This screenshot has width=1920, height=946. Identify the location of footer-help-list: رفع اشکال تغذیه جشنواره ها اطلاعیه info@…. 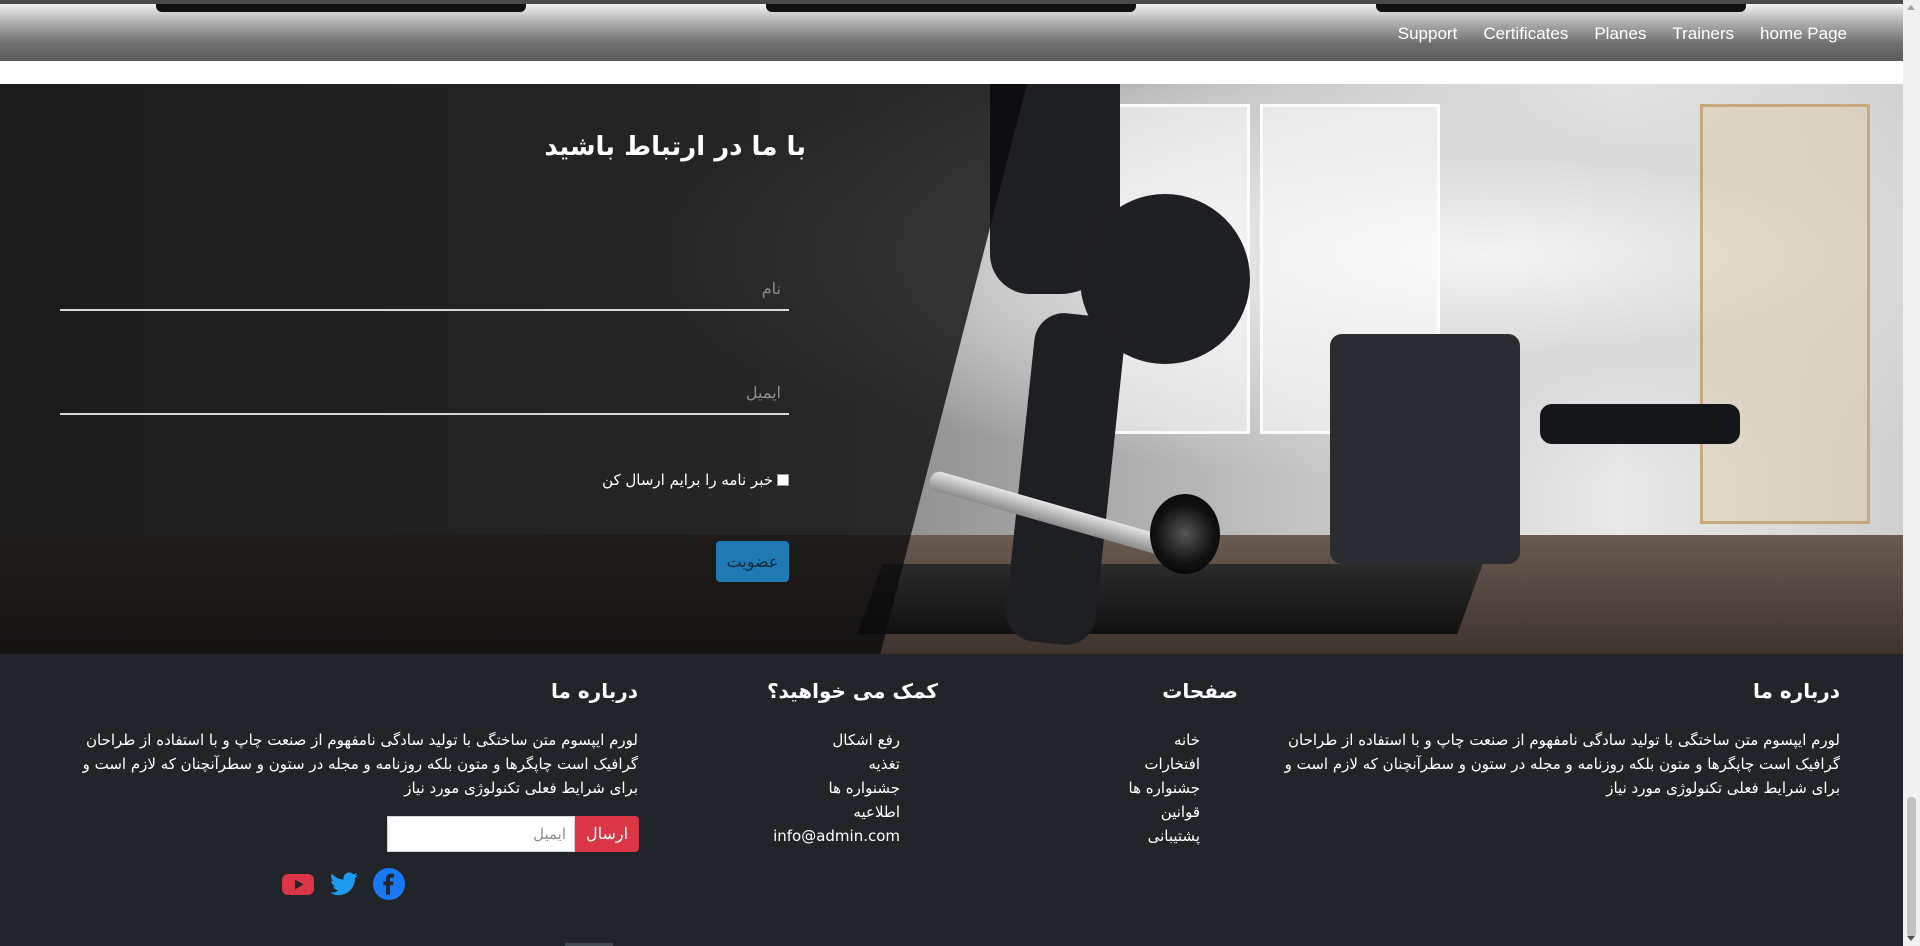
(836, 788).